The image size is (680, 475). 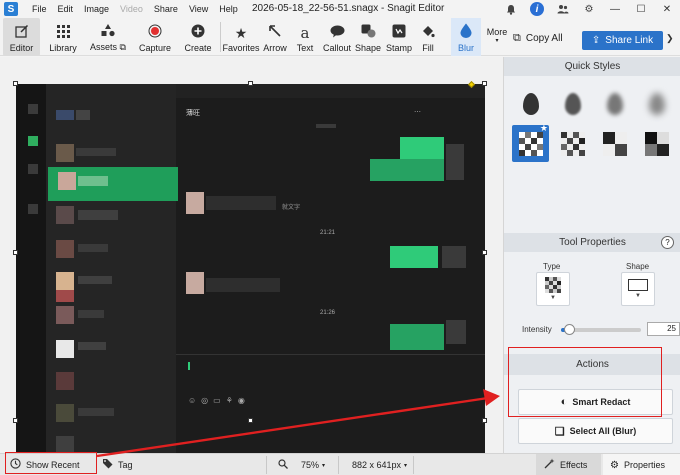 What do you see at coordinates (107, 465) in the screenshot?
I see `tag-icon` at bounding box center [107, 465].